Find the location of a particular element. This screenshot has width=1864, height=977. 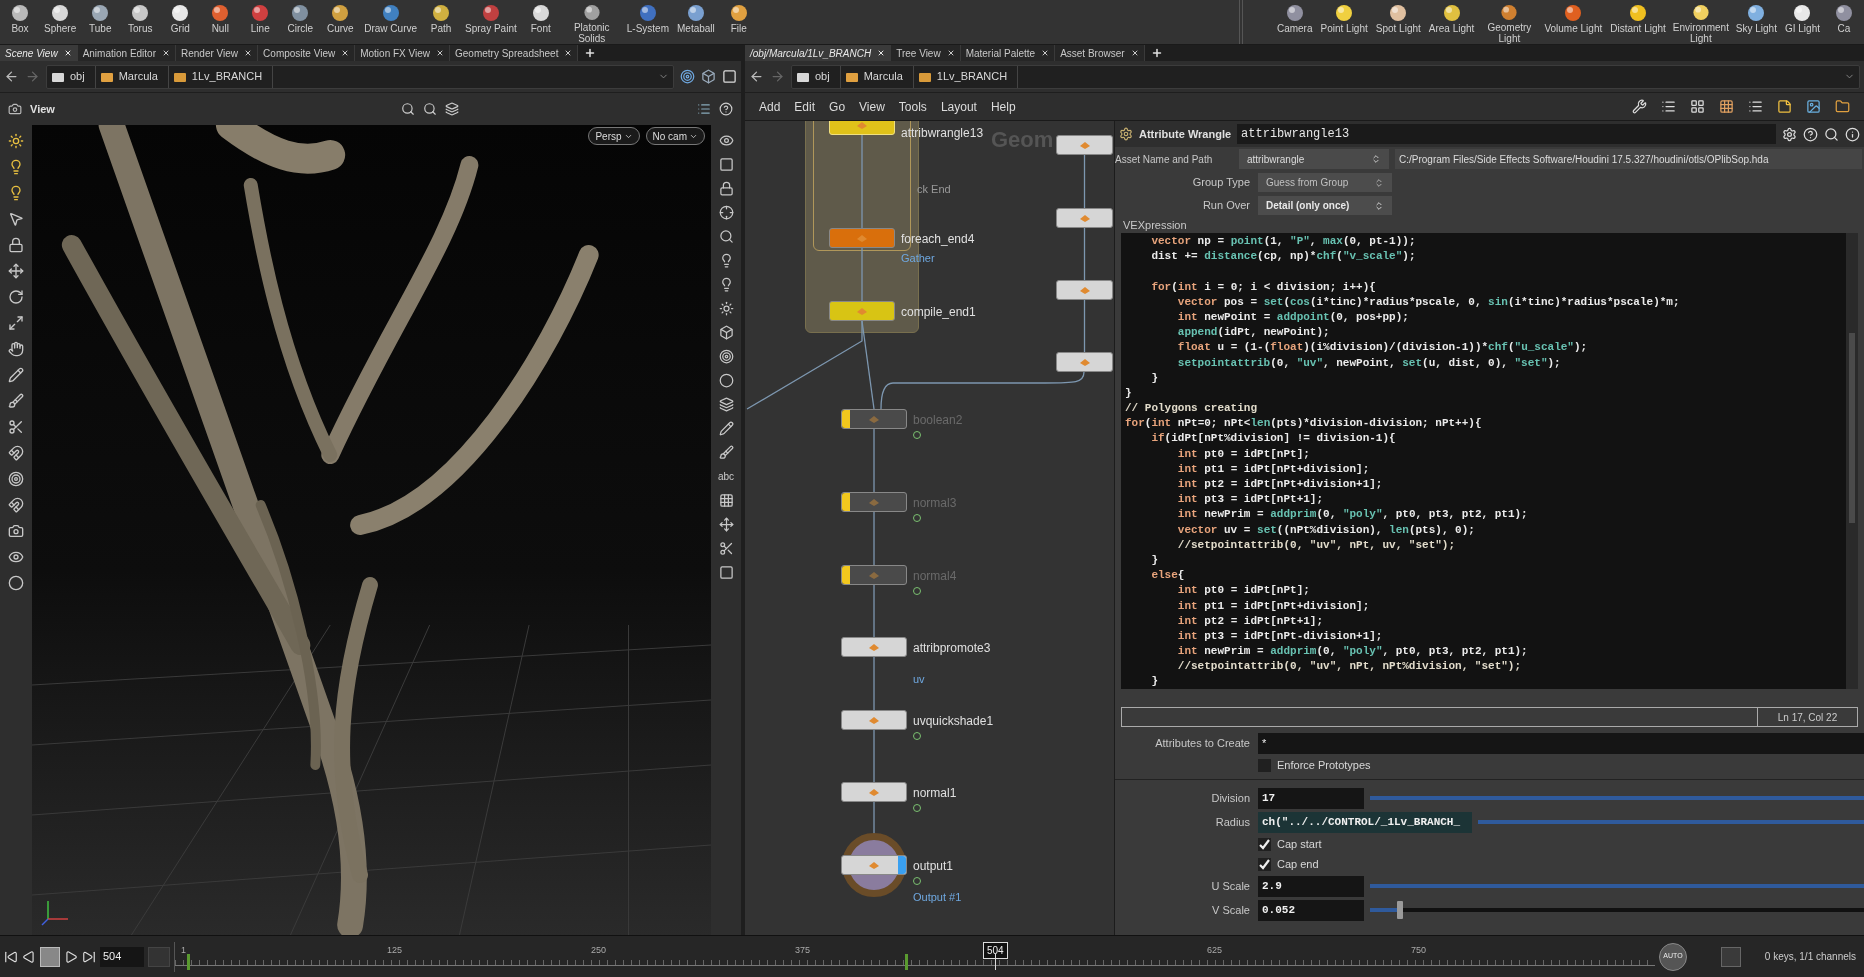

tab: Composite View is located at coordinates (307, 53).